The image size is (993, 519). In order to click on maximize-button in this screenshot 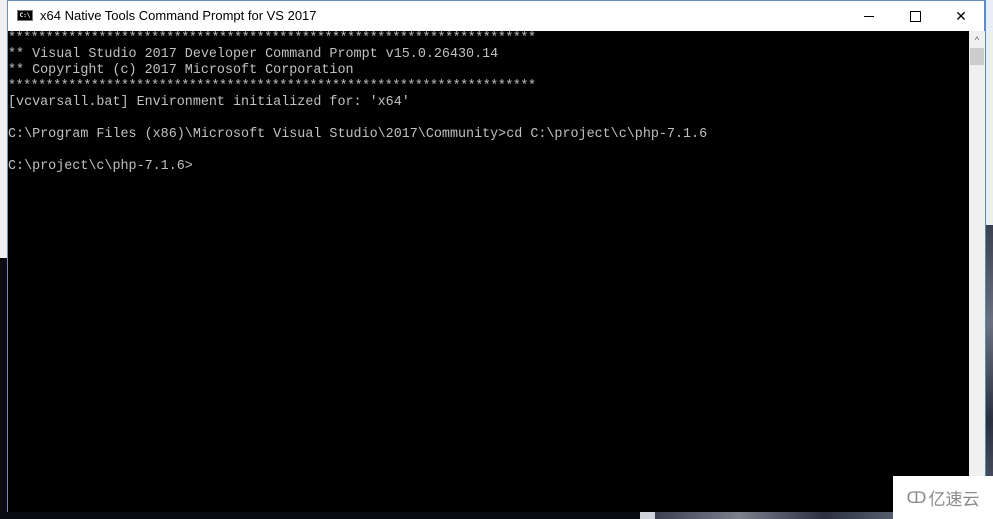, I will do `click(915, 16)`.